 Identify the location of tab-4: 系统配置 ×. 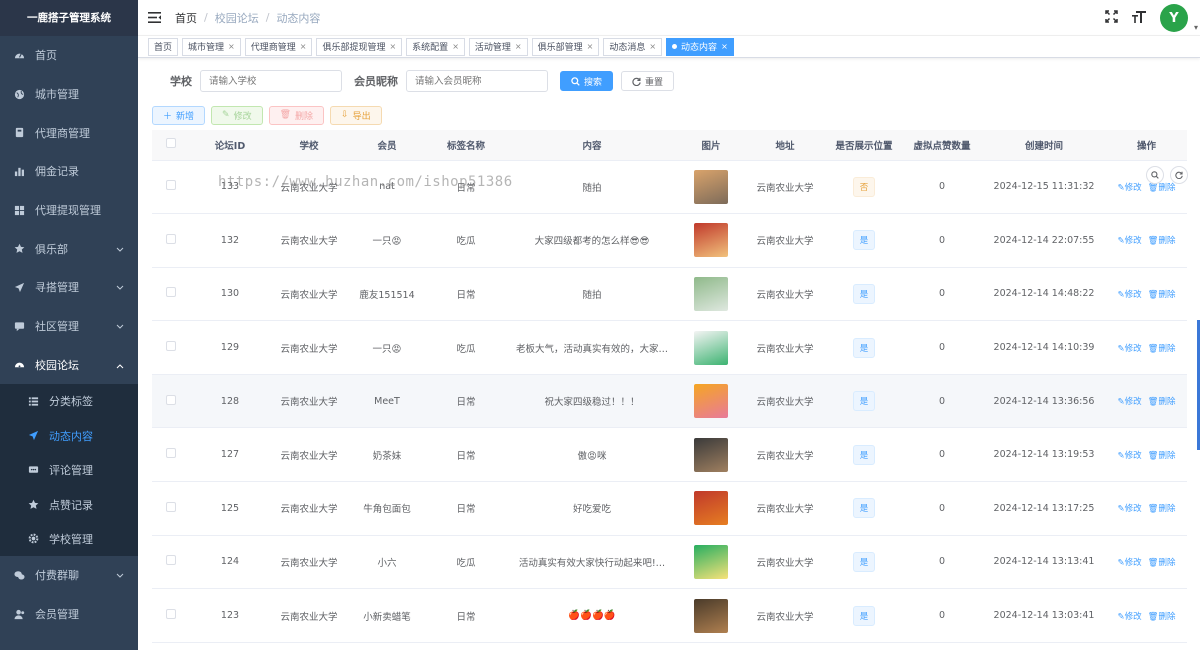
(435, 46).